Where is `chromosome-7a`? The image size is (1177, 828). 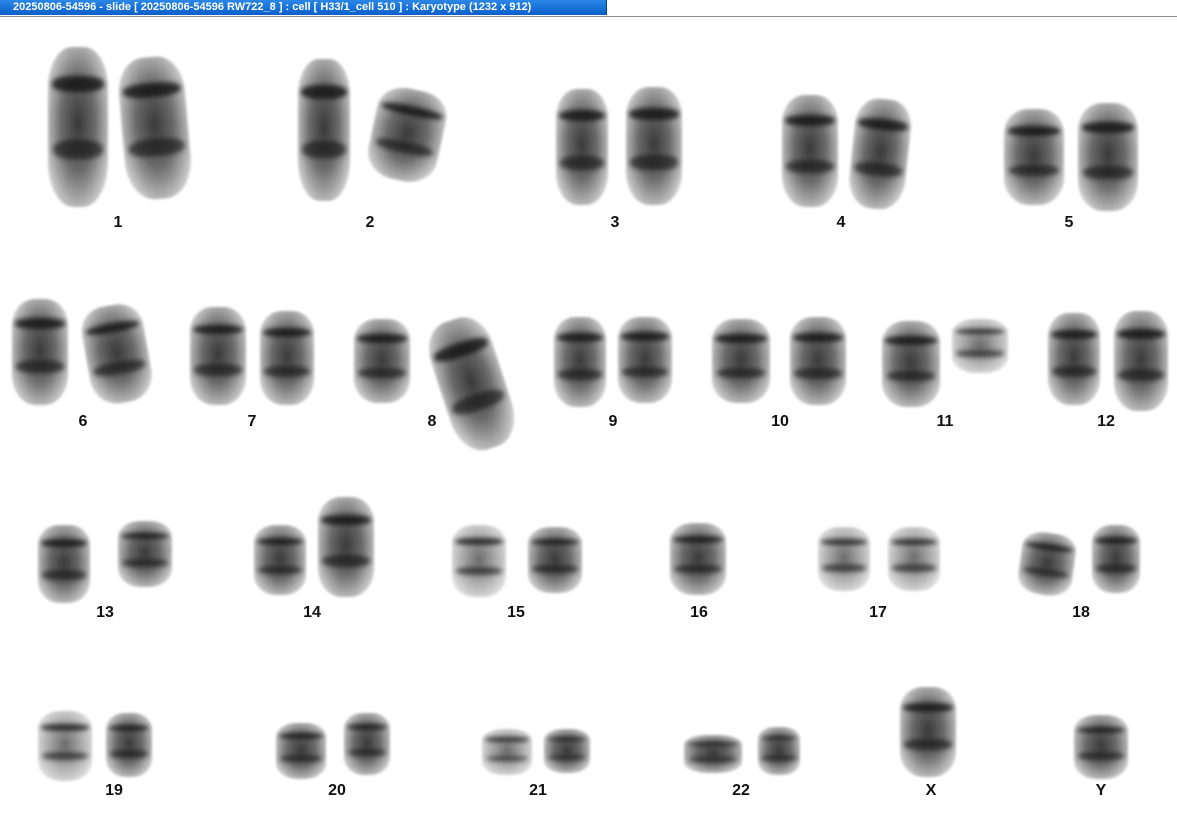
chromosome-7a is located at coordinates (218, 356).